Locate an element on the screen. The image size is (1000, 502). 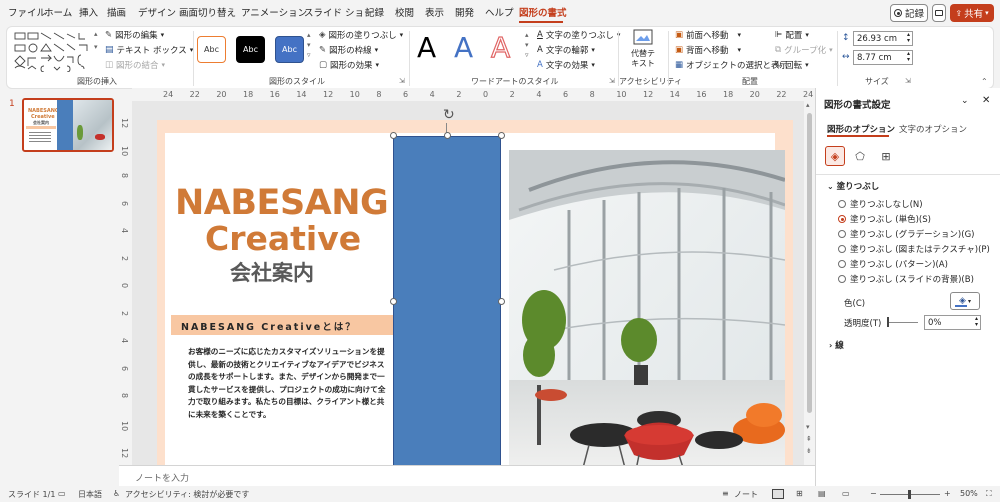
bring-forward-button: ▣ 前面へ移動 ▾ is located at coordinates (708, 35).